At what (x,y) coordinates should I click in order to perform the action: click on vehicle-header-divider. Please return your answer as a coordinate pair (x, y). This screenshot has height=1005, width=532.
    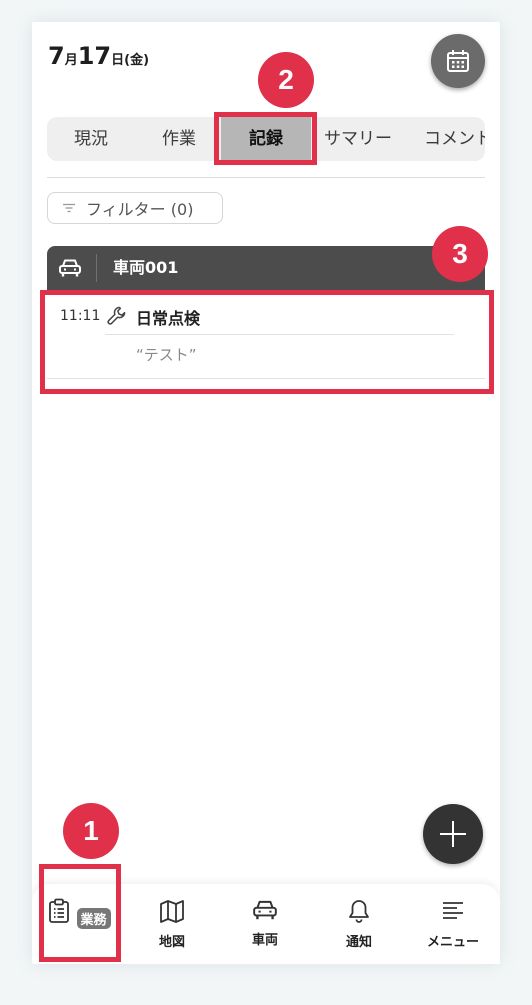
    Looking at the image, I should click on (96, 268).